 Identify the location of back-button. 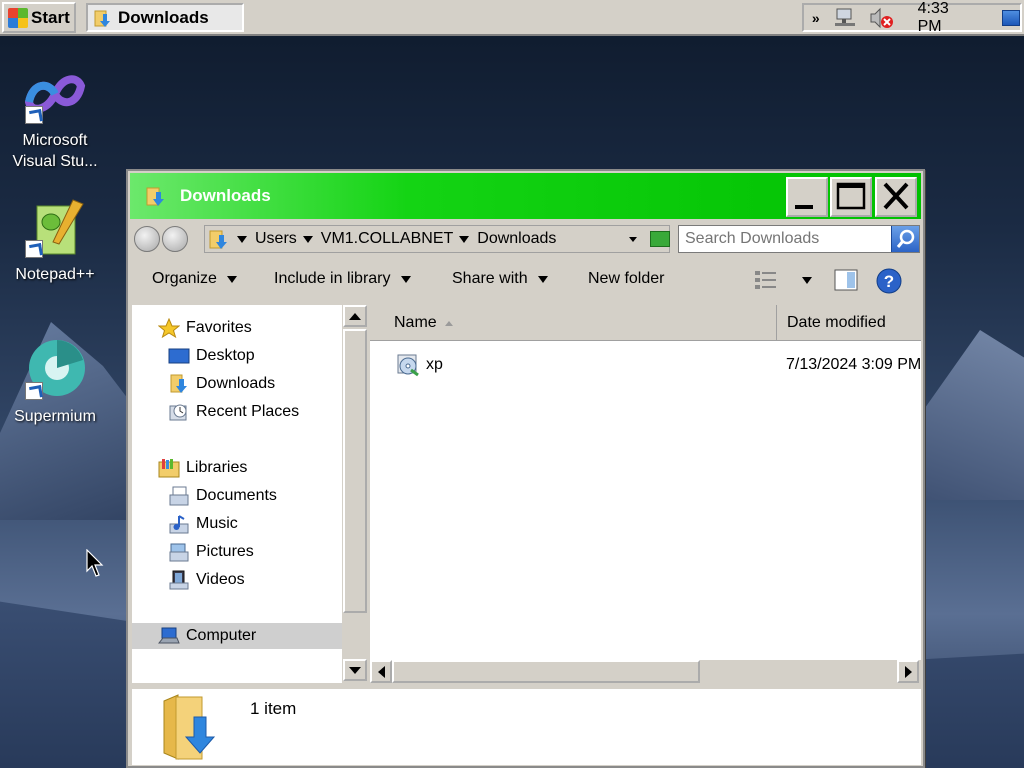
(147, 239).